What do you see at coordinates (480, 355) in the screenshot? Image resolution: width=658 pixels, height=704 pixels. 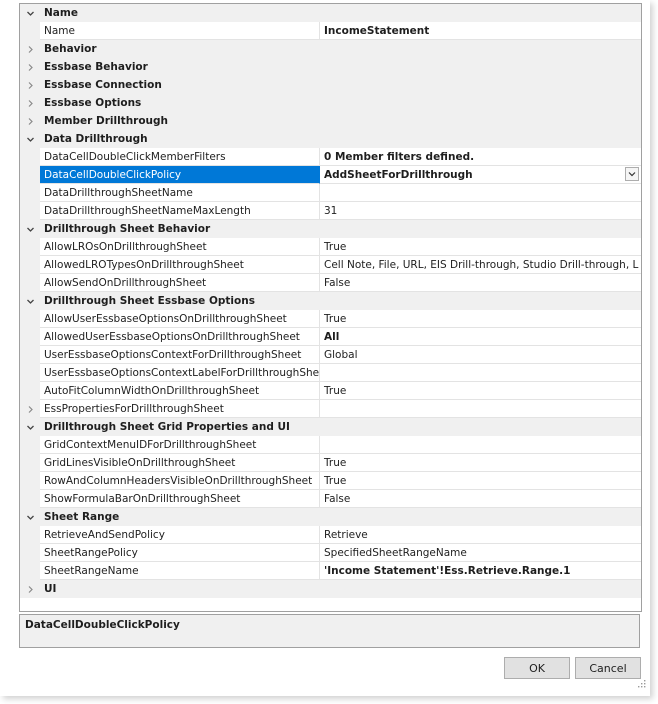 I see `property-value: Global` at bounding box center [480, 355].